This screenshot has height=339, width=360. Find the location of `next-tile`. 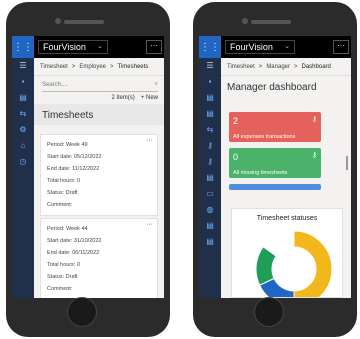

next-tile is located at coordinates (275, 187).